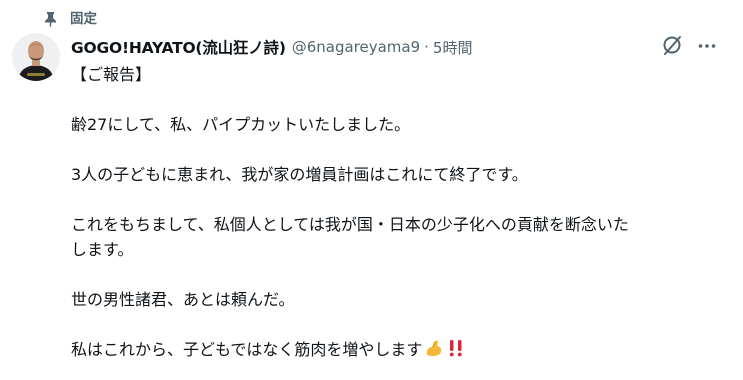 The width and height of the screenshot is (743, 380). Describe the element at coordinates (456, 348) in the screenshot. I see `double-exclamation-emoji` at that location.